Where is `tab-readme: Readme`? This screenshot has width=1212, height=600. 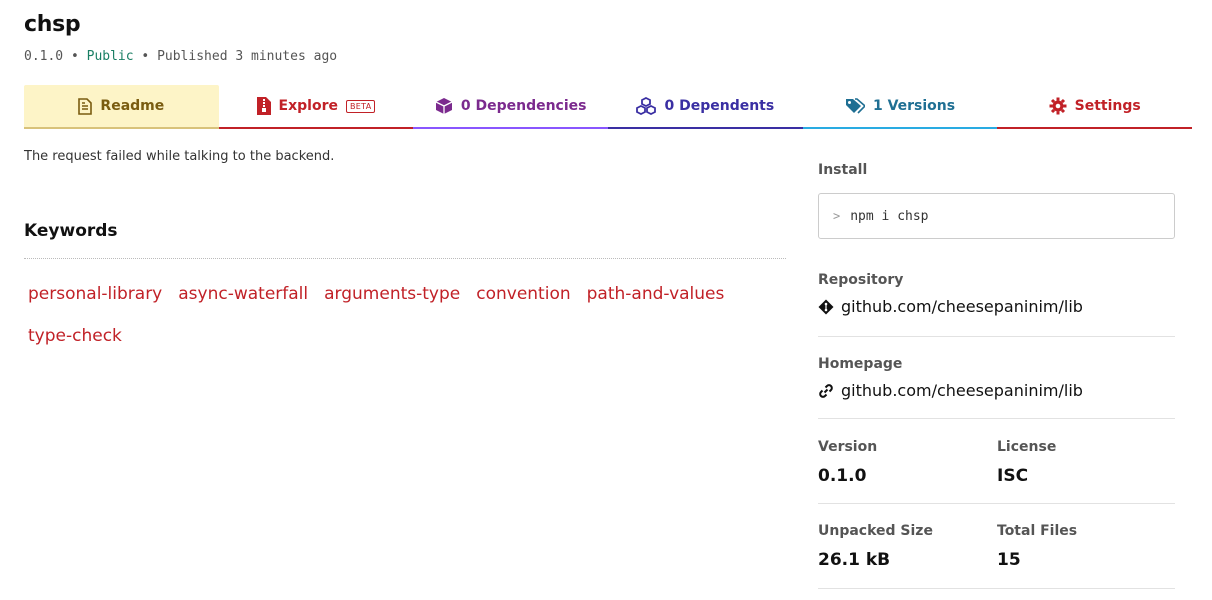 tab-readme: Readme is located at coordinates (121, 107).